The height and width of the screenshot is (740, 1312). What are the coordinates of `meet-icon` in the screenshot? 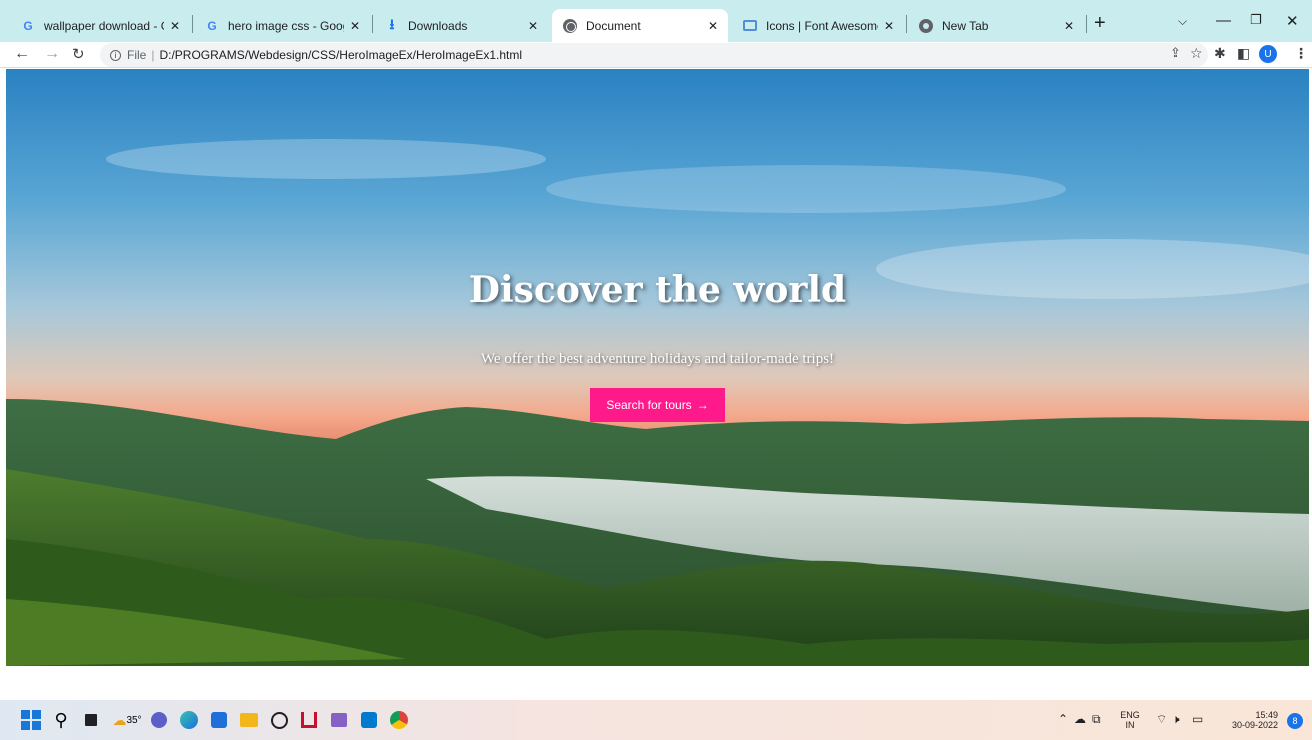 It's located at (159, 720).